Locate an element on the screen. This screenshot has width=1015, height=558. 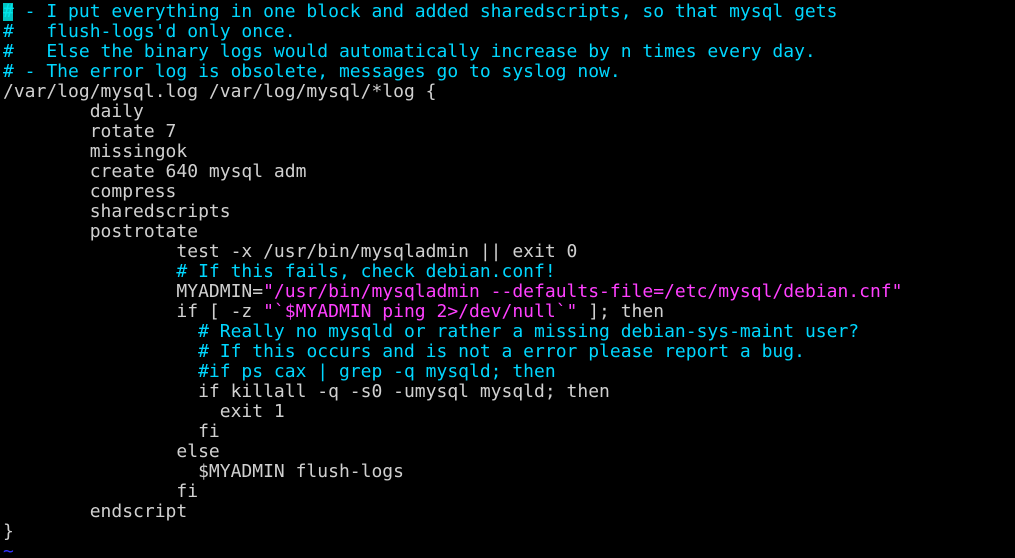
text-text: } is located at coordinates (8, 531).